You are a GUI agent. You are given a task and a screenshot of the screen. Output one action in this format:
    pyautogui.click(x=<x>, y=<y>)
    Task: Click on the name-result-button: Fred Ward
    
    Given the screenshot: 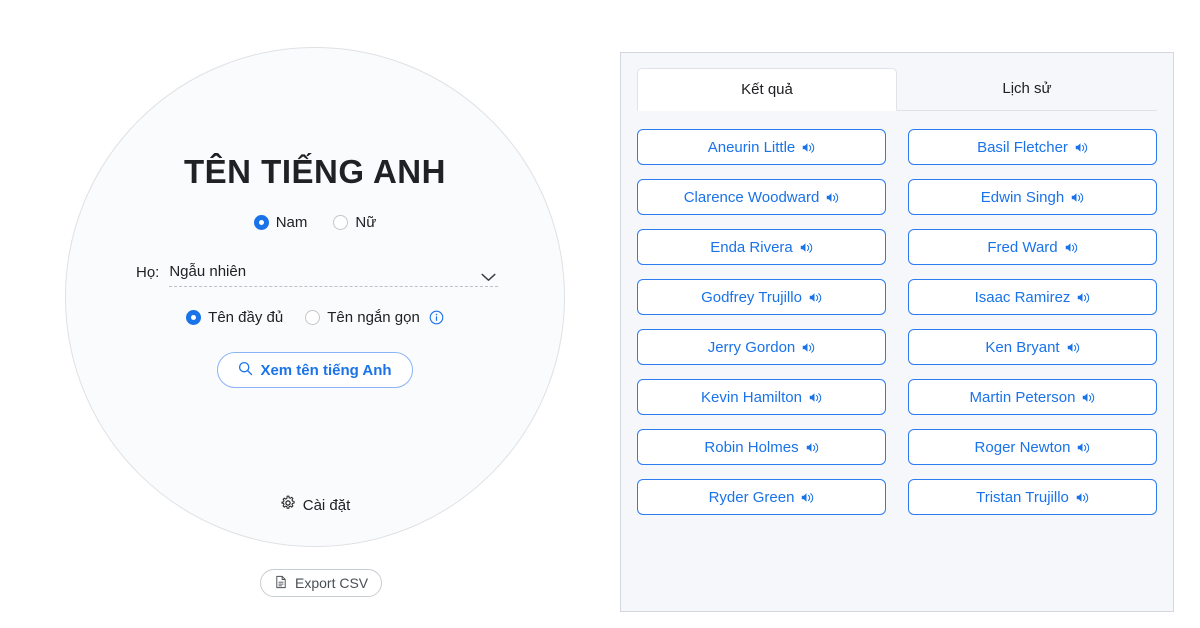 What is the action you would take?
    pyautogui.click(x=1032, y=247)
    